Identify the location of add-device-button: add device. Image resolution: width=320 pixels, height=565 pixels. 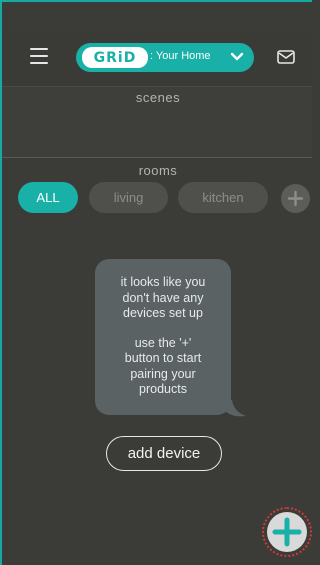
(164, 453).